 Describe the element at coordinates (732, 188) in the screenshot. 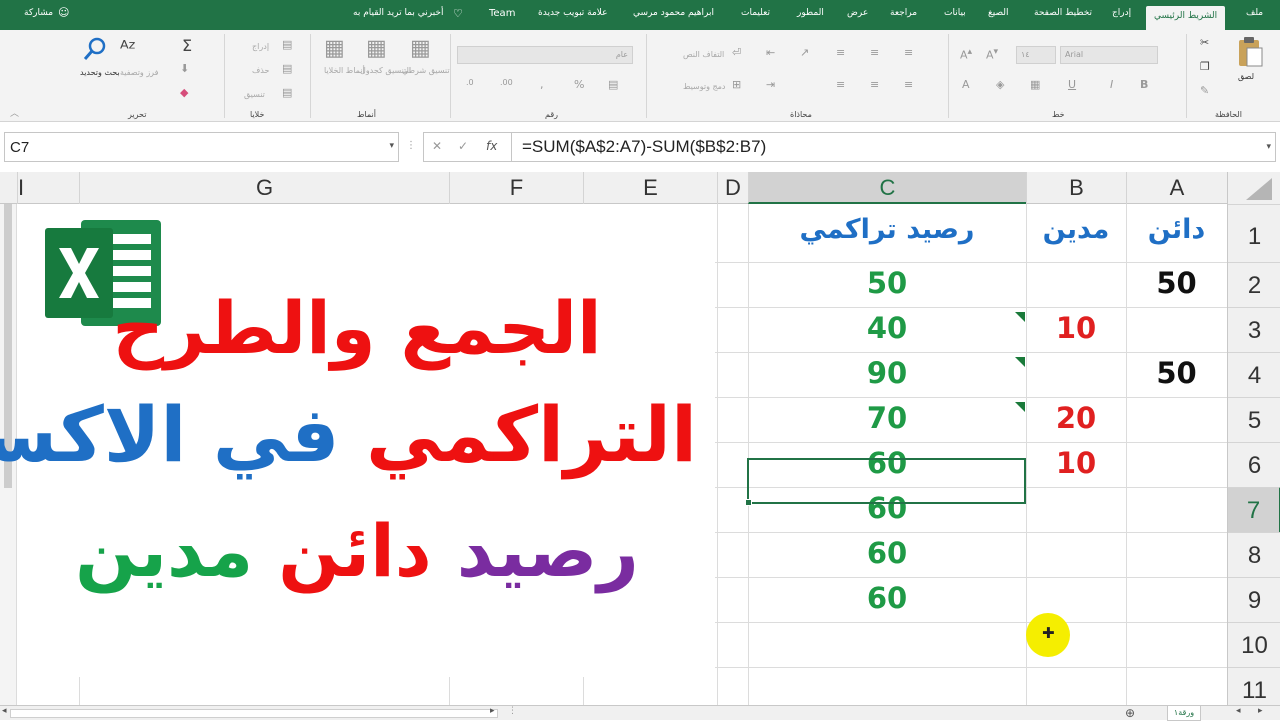

I see `column-header-d: D` at that location.